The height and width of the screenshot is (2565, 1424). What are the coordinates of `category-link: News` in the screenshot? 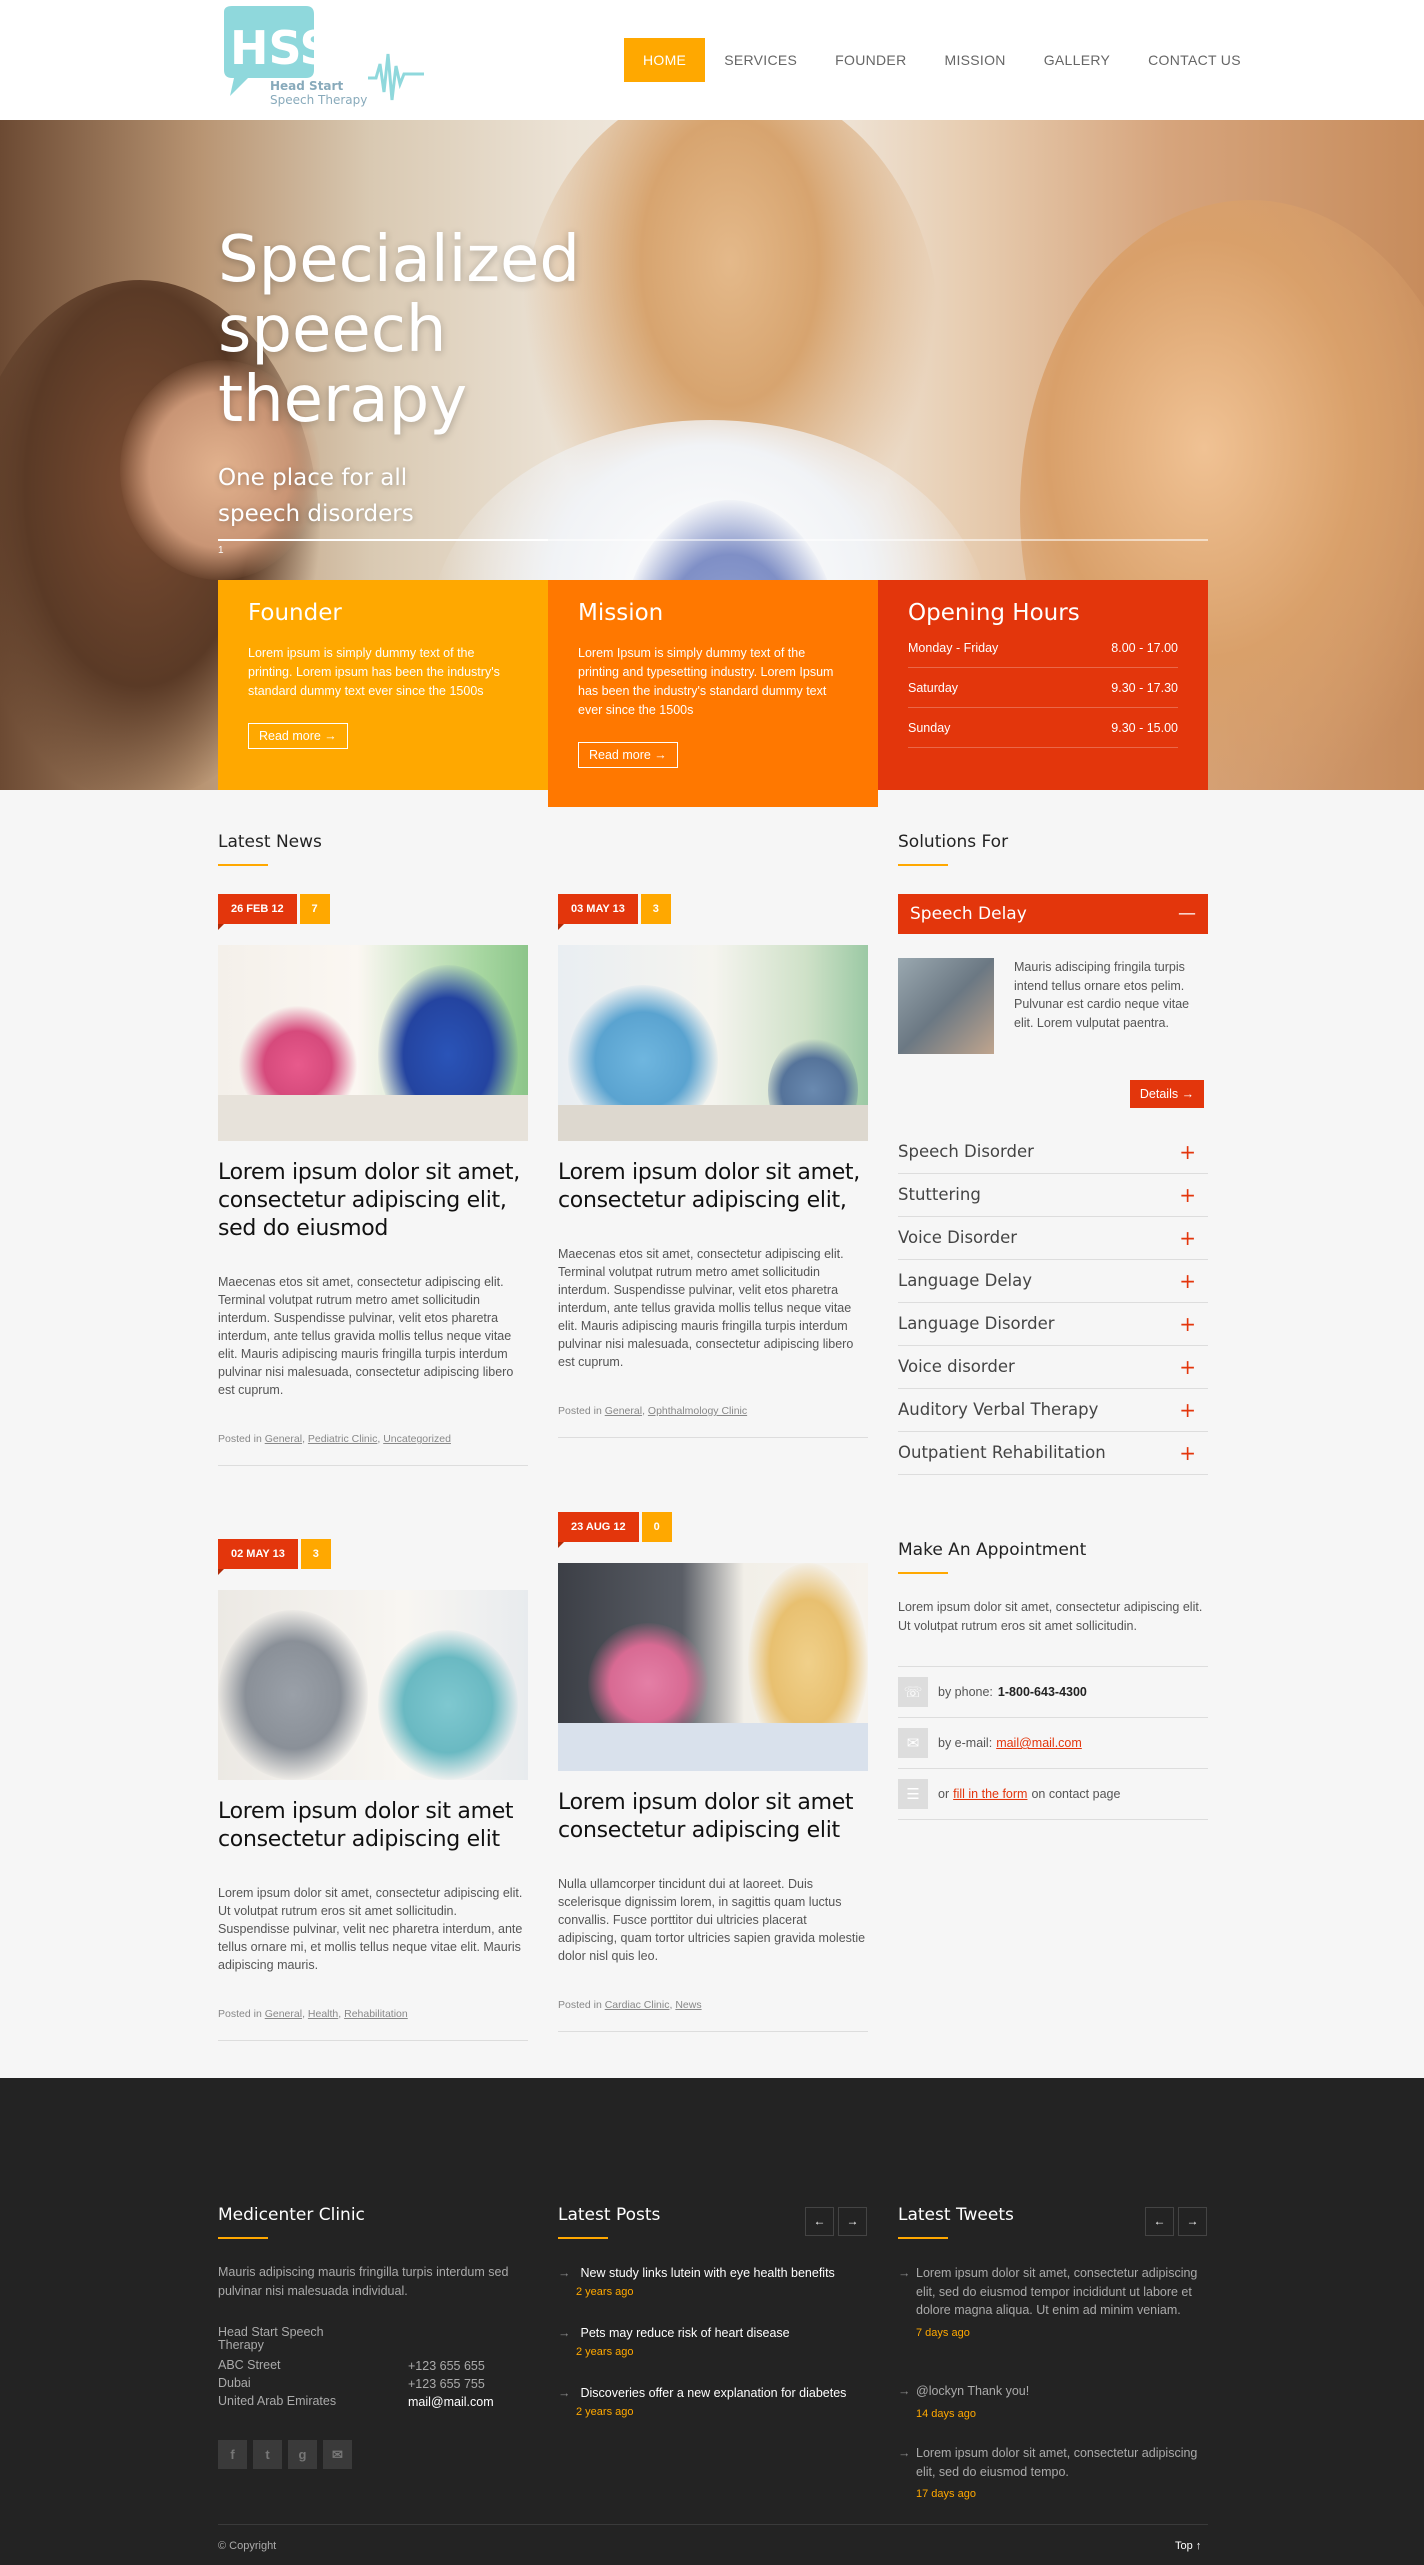 It's located at (688, 2005).